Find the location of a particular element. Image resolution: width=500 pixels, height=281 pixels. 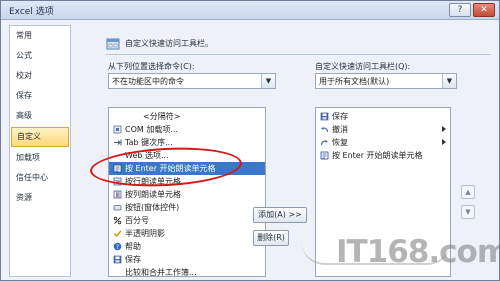

sidebar-item-customize: 自定义 is located at coordinates (40, 137).